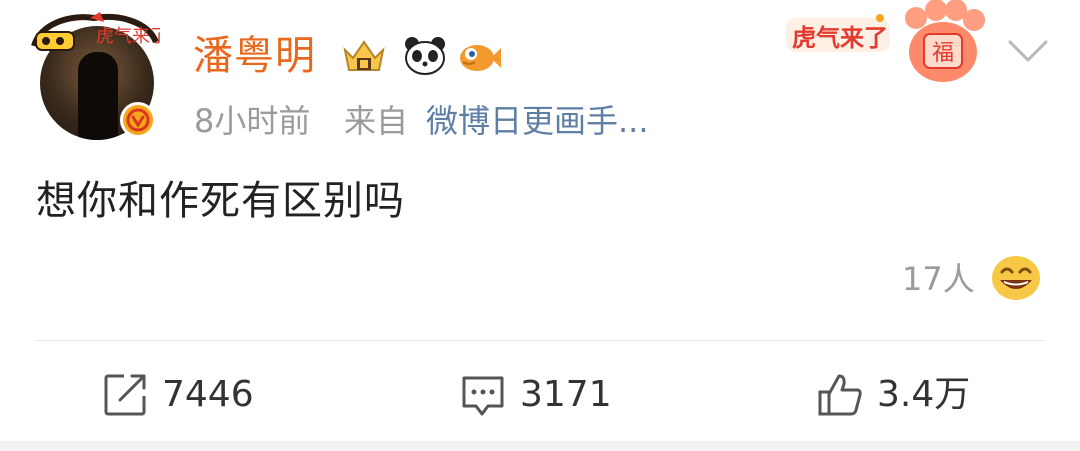 This screenshot has height=451, width=1080. Describe the element at coordinates (540, 446) in the screenshot. I see `feed-separator` at that location.